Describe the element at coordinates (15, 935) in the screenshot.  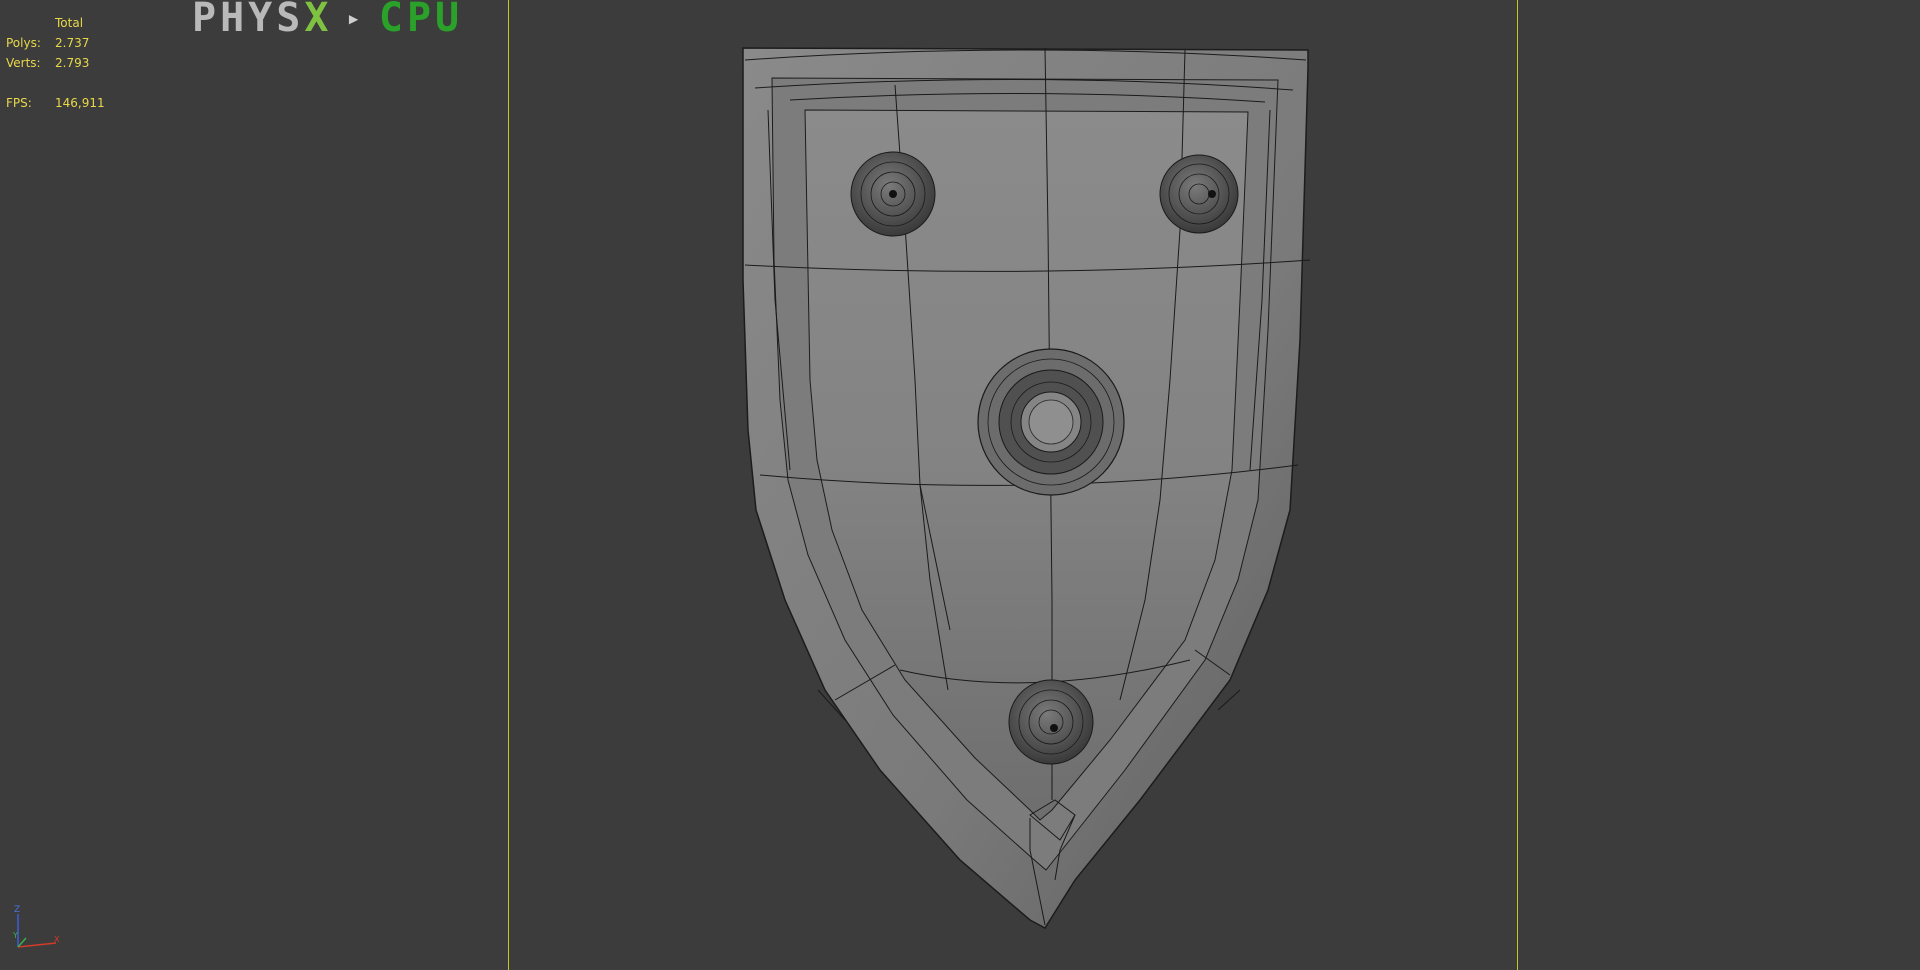
I see `gizmo-y-label: Y` at that location.